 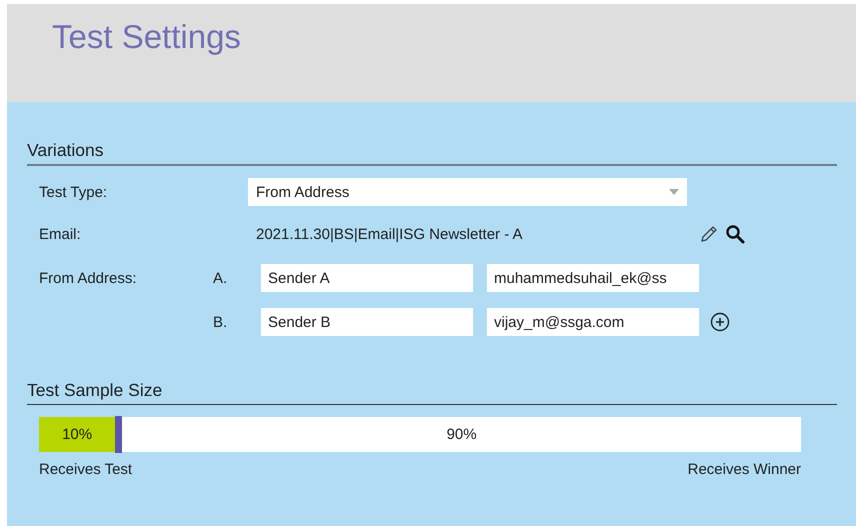 What do you see at coordinates (744, 469) in the screenshot?
I see `receives-winner-label: Receives Winner` at bounding box center [744, 469].